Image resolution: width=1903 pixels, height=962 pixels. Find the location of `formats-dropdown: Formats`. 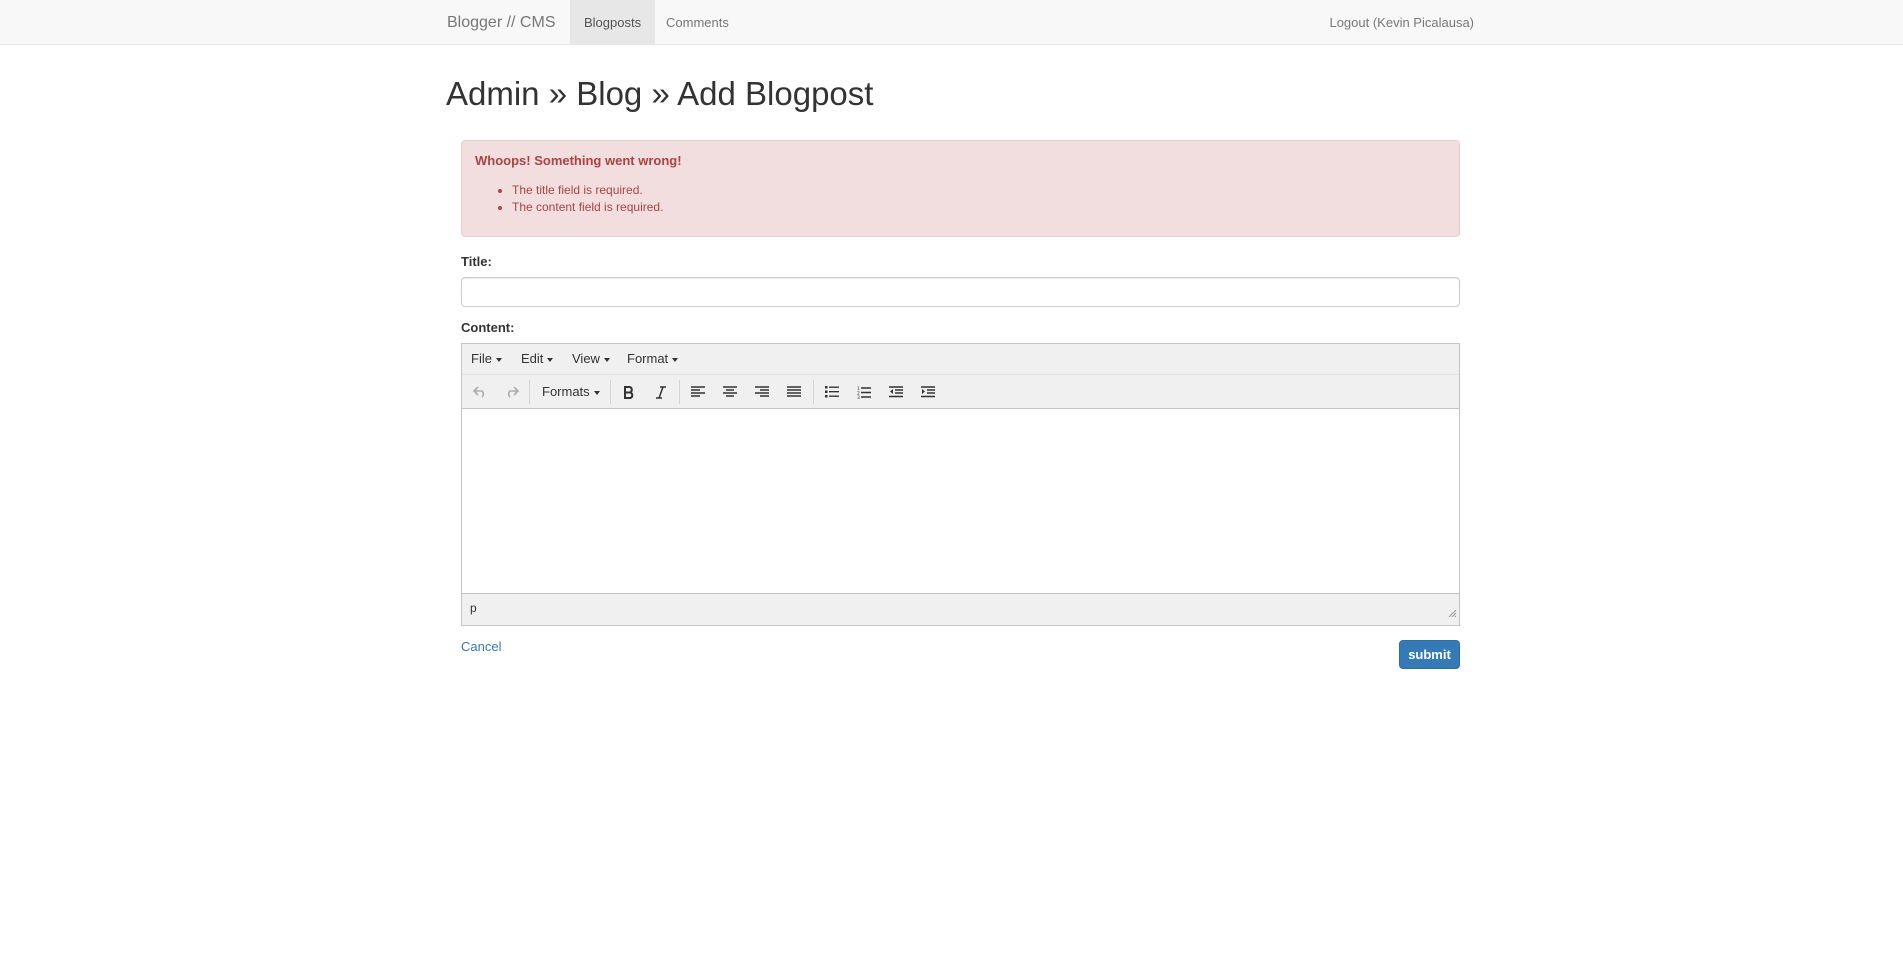

formats-dropdown: Formats is located at coordinates (571, 392).